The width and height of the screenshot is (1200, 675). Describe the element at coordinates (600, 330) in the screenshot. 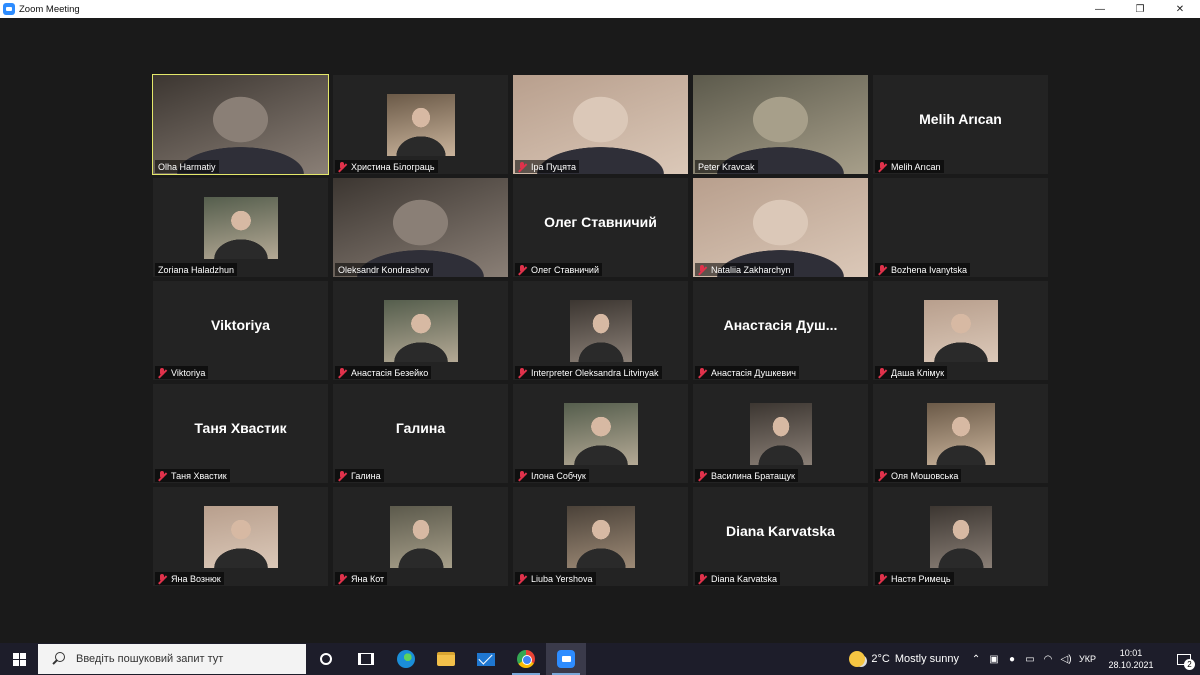

I see `participant-tile: Interpreter Oleksandra Litvinyak` at that location.